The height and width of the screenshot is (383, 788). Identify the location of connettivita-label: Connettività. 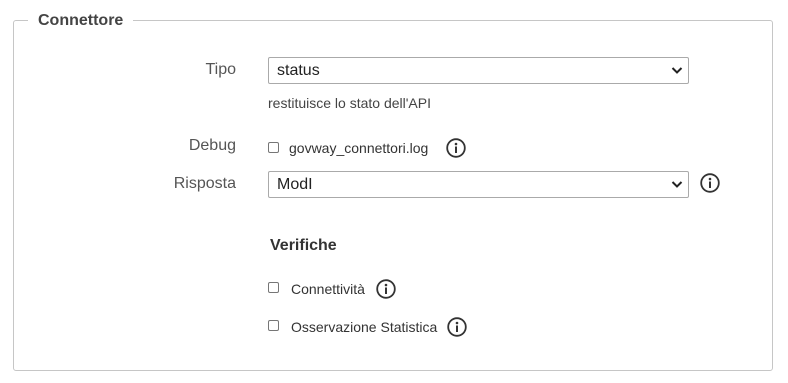
(328, 289).